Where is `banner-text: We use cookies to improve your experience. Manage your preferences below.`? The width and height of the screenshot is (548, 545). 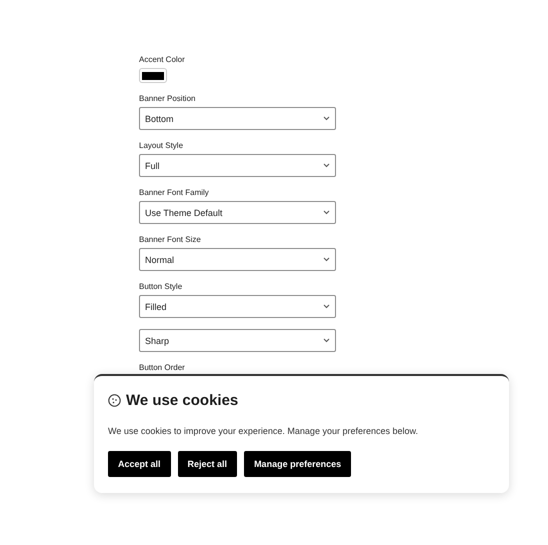 banner-text: We use cookies to improve your experience. Manage your preferences below. is located at coordinates (263, 431).